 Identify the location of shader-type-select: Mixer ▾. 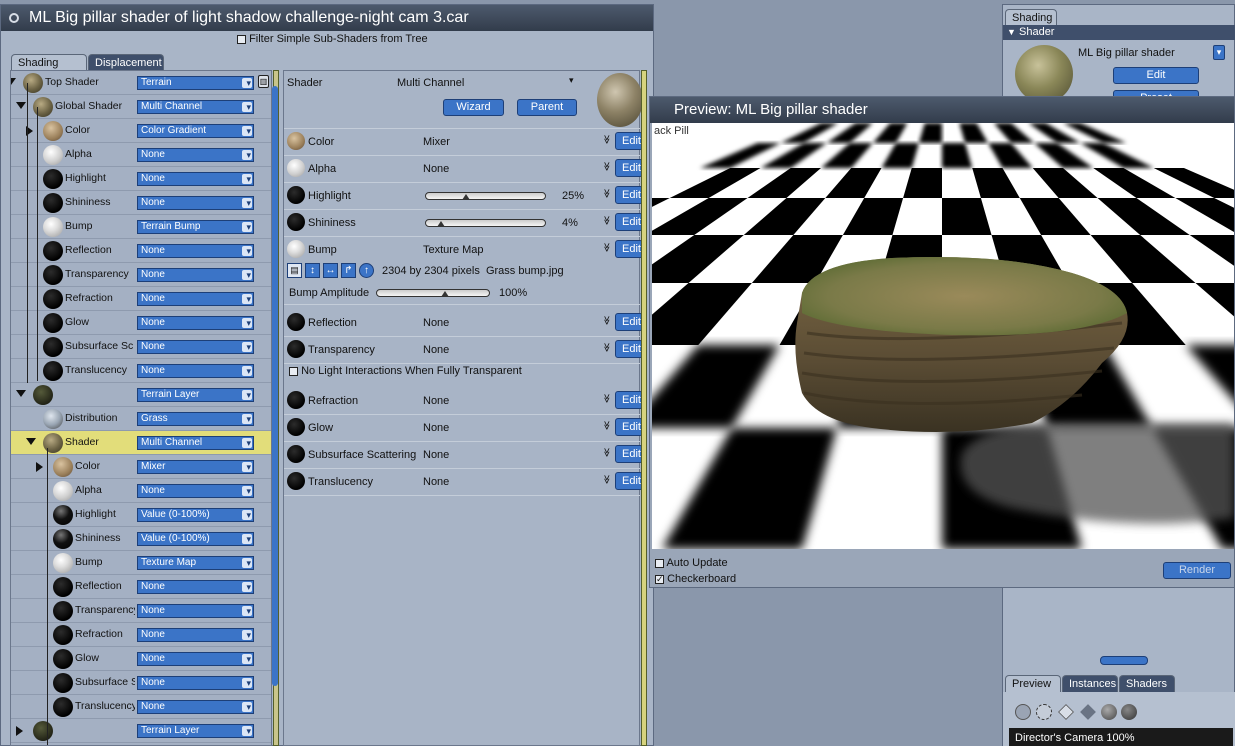
(195, 467).